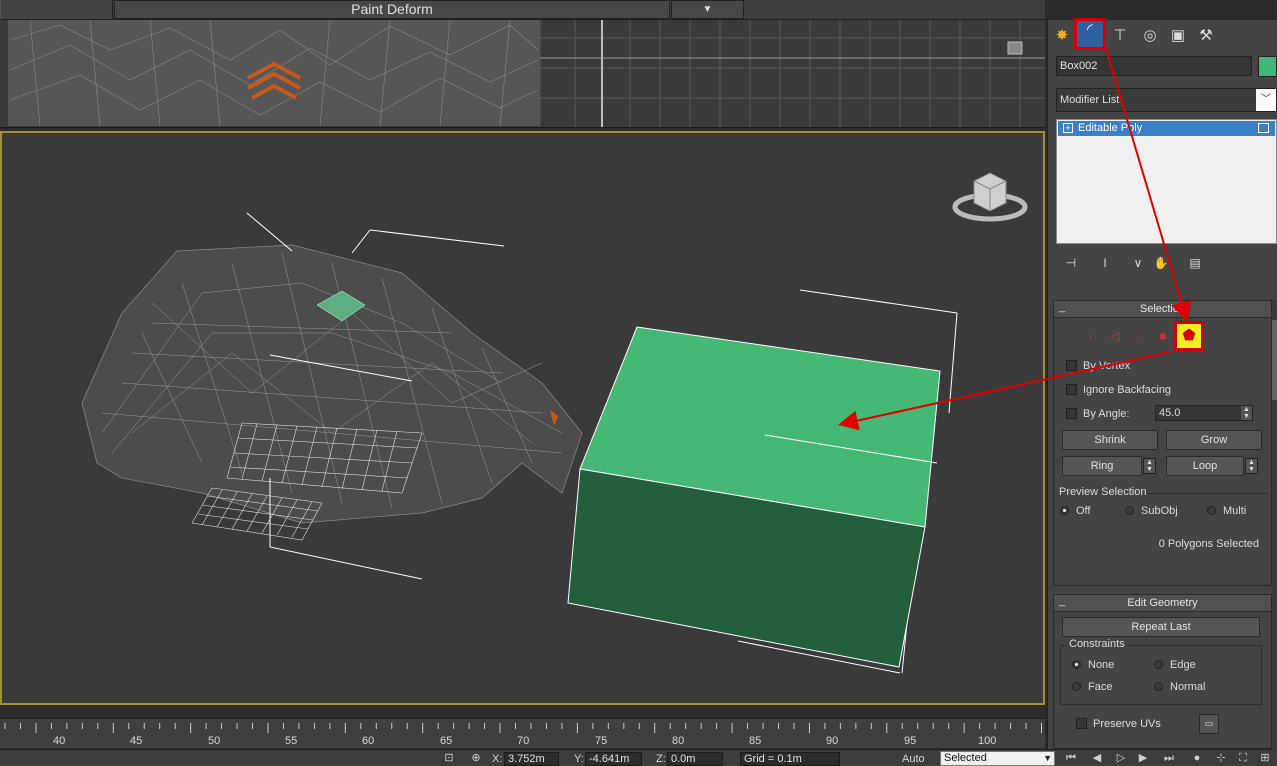  Describe the element at coordinates (1166, 181) in the screenshot. I see `modifier-stack: + Editable Poly` at that location.